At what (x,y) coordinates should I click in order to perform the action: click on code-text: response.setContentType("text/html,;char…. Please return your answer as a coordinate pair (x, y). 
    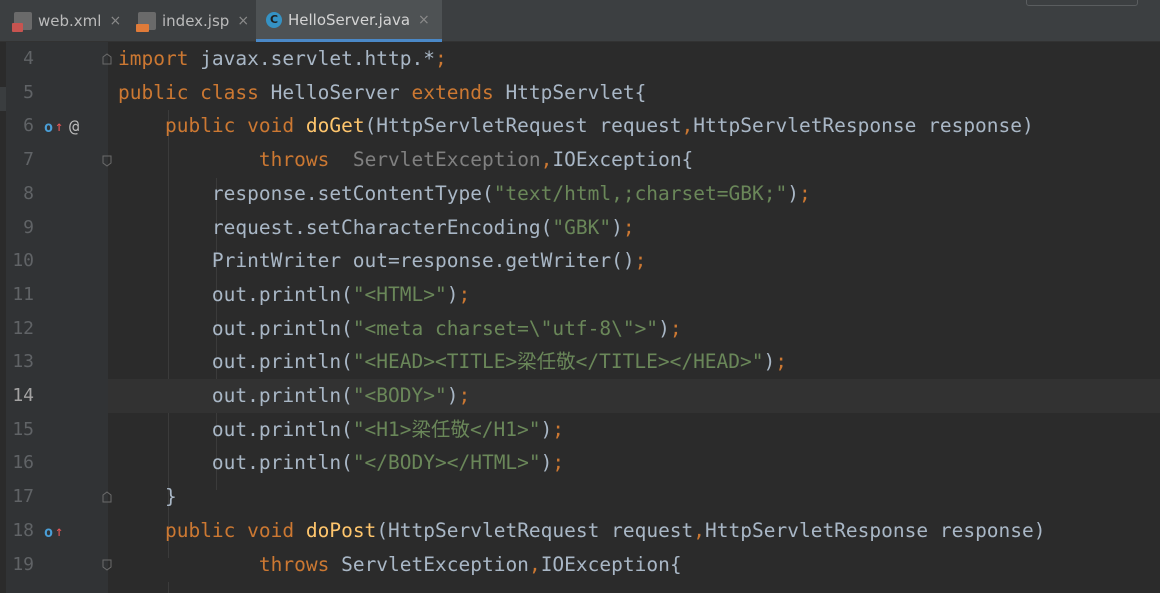
    Looking at the image, I should click on (464, 194).